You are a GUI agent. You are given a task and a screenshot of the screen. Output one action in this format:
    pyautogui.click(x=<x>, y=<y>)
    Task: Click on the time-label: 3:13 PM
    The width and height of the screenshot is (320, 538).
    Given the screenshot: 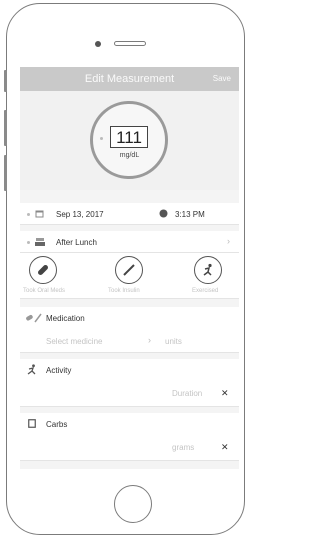 What is the action you would take?
    pyautogui.click(x=190, y=214)
    